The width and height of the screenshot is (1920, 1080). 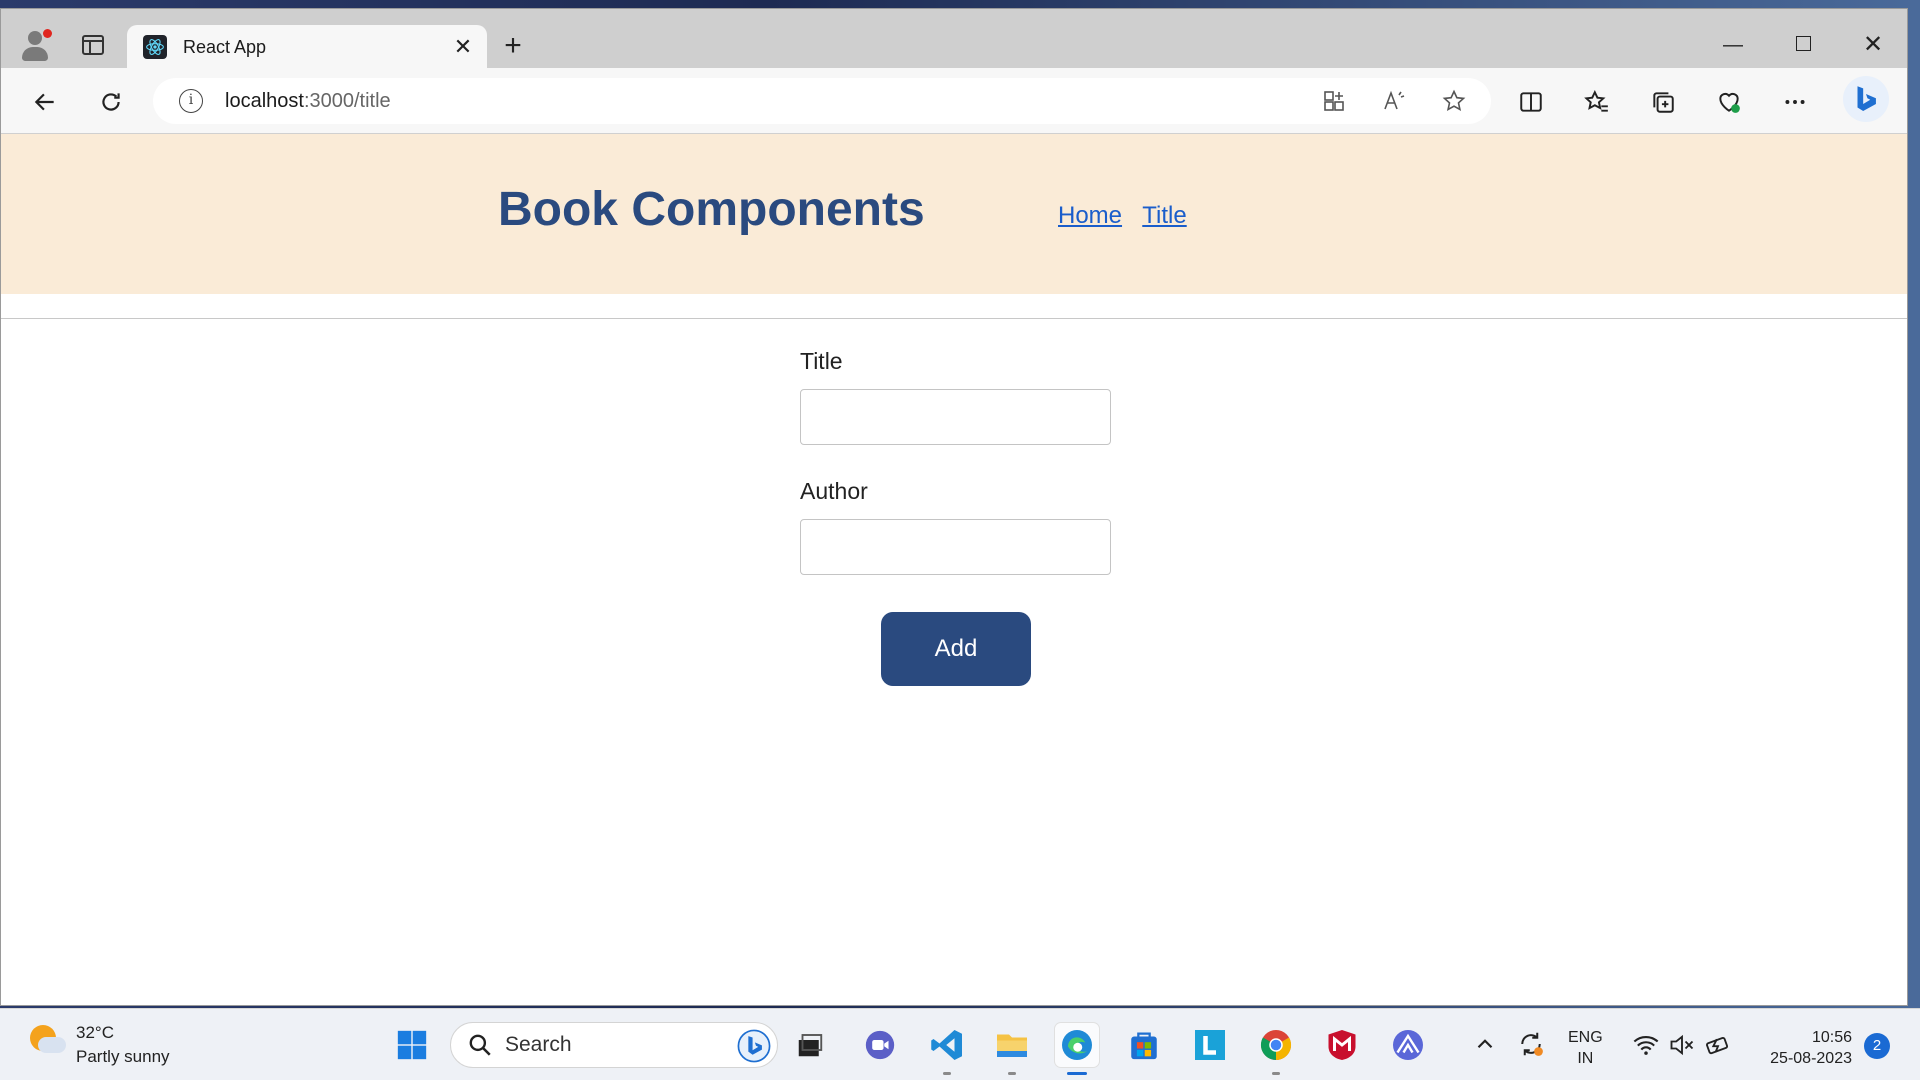 What do you see at coordinates (1090, 215) in the screenshot?
I see `nav-link-home: Home` at bounding box center [1090, 215].